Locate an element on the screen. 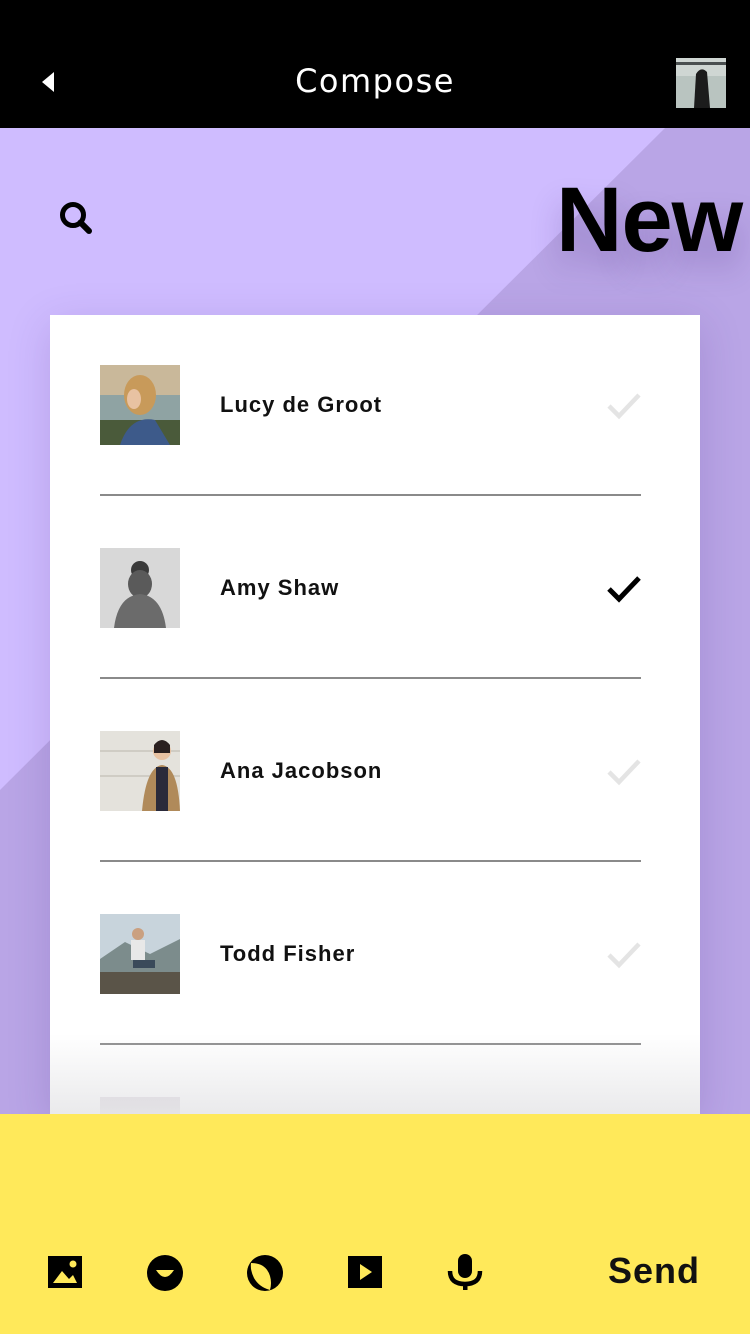 The image size is (750, 1334). page-heading: New is located at coordinates (649, 220).